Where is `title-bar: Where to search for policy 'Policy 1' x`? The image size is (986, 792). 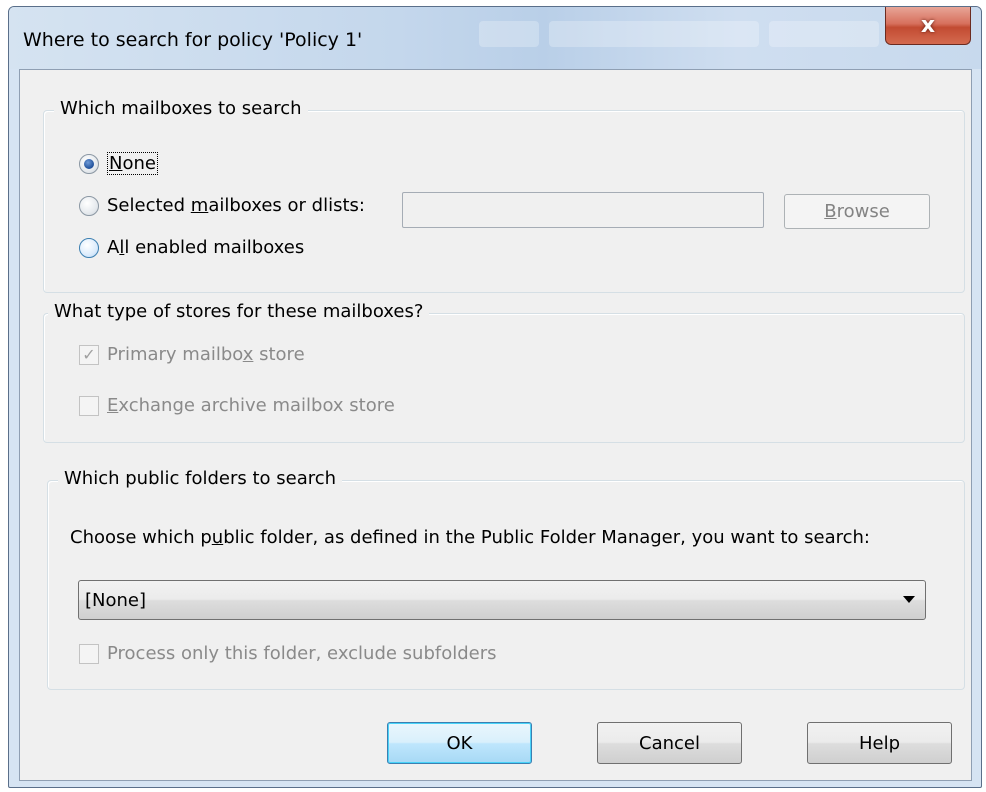 title-bar: Where to search for policy 'Policy 1' x is located at coordinates (495, 38).